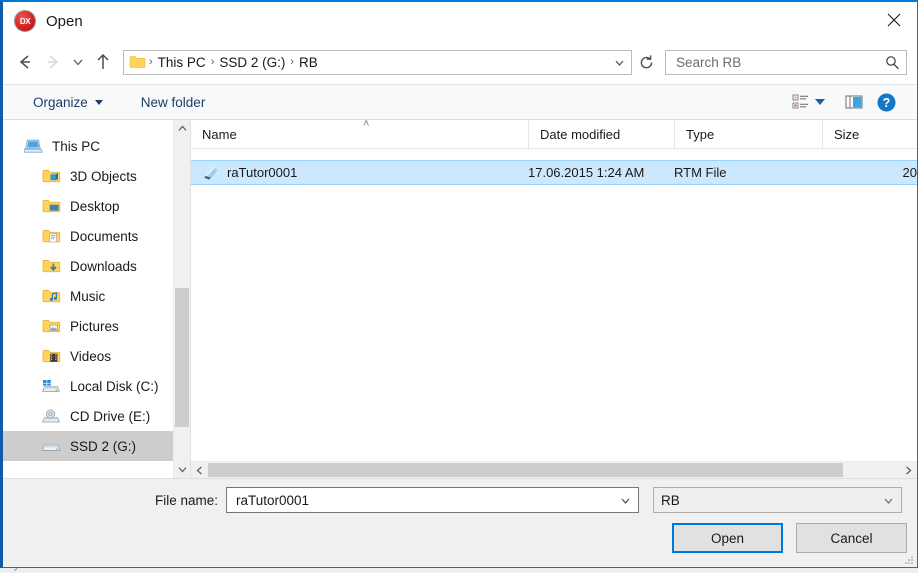 The height and width of the screenshot is (573, 918). What do you see at coordinates (51, 386) in the screenshot?
I see `local-disk-icon` at bounding box center [51, 386].